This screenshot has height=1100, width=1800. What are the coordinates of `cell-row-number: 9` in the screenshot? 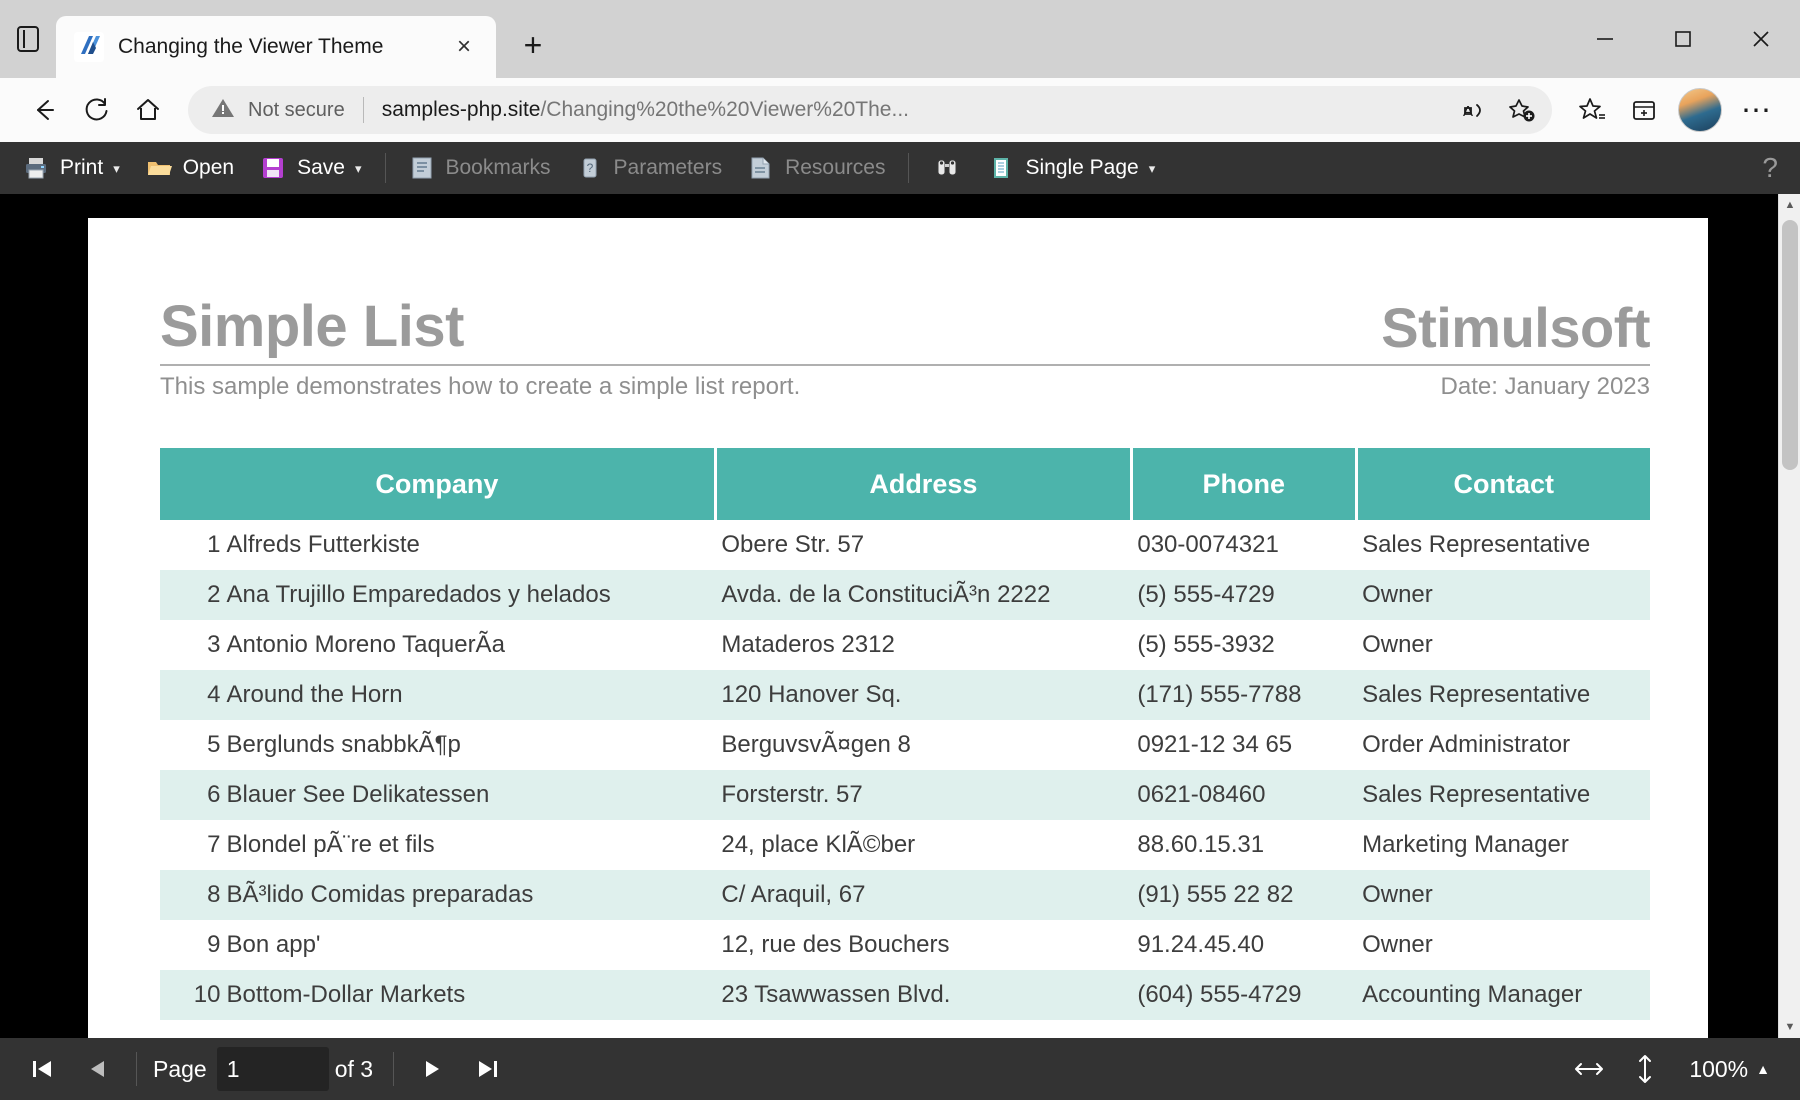 It's located at (214, 944).